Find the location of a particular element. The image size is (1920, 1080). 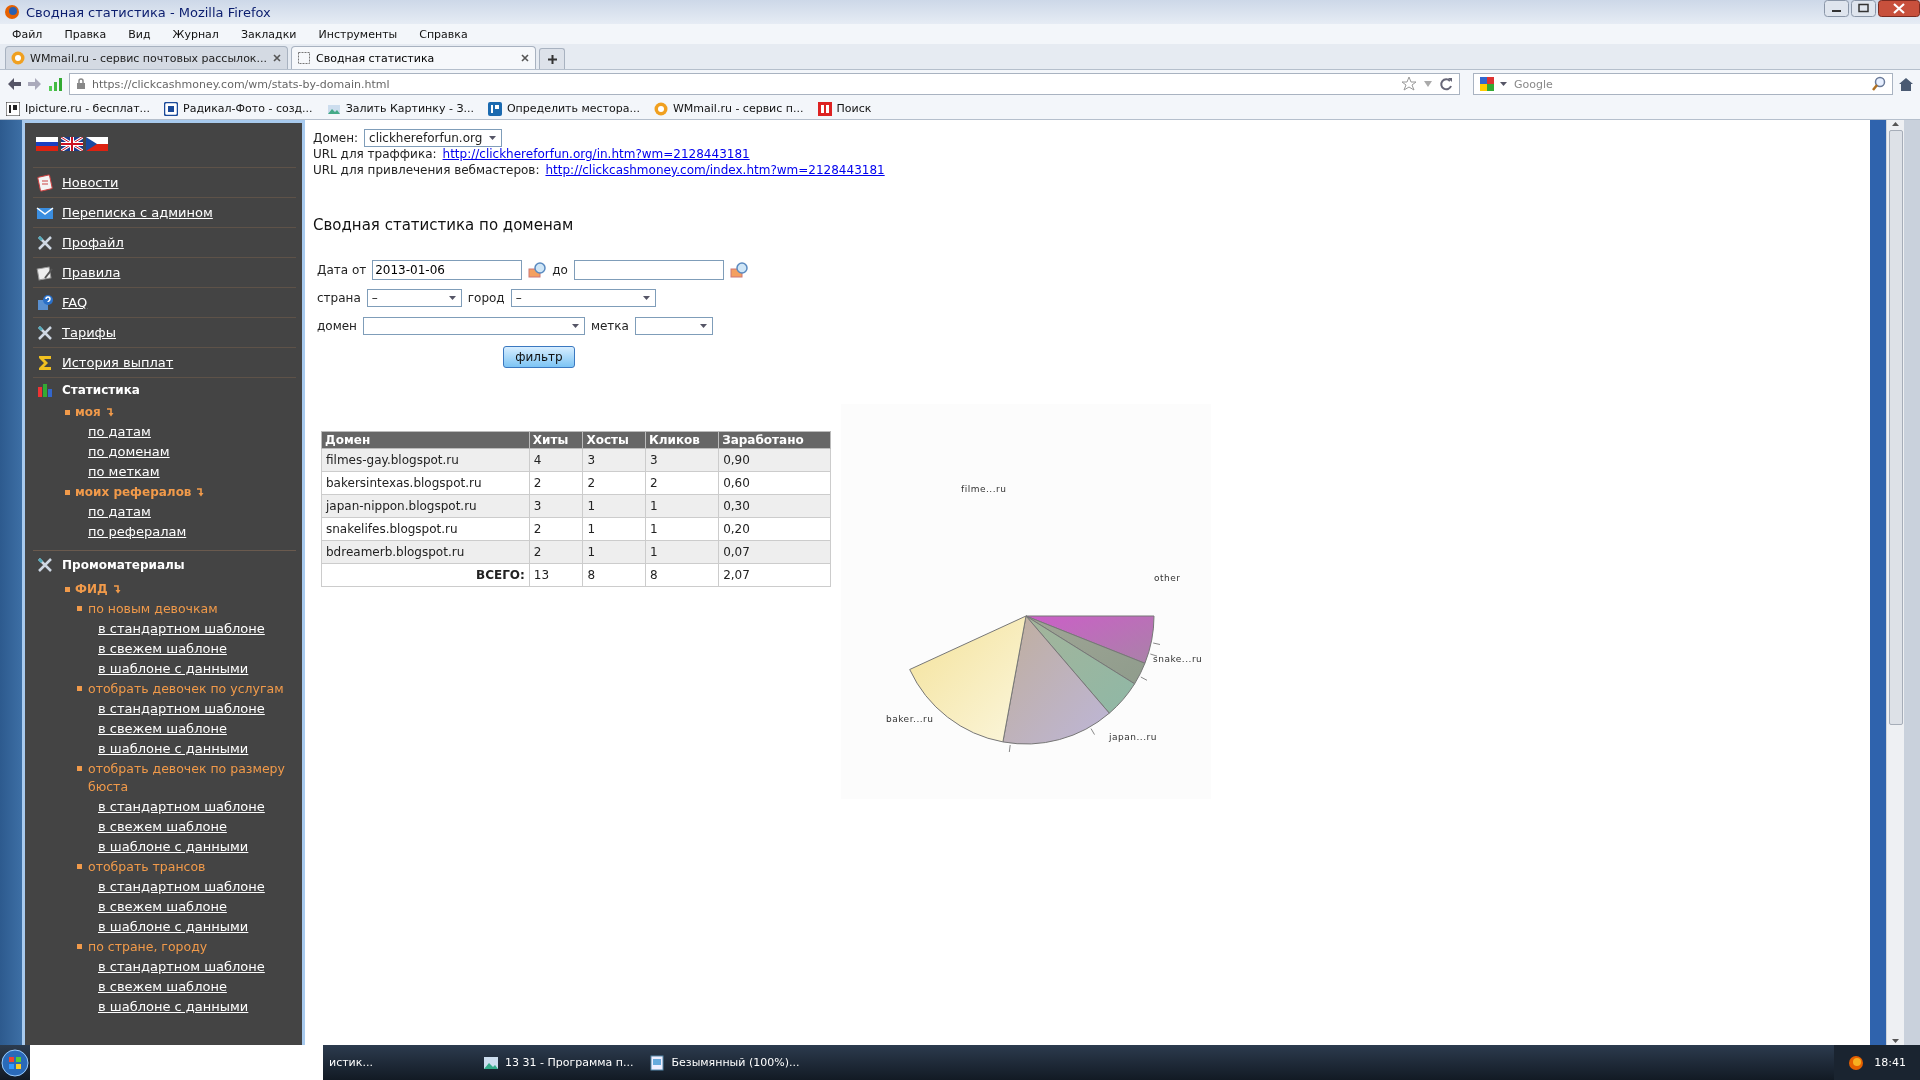

bullet-icon is located at coordinates (79, 866).